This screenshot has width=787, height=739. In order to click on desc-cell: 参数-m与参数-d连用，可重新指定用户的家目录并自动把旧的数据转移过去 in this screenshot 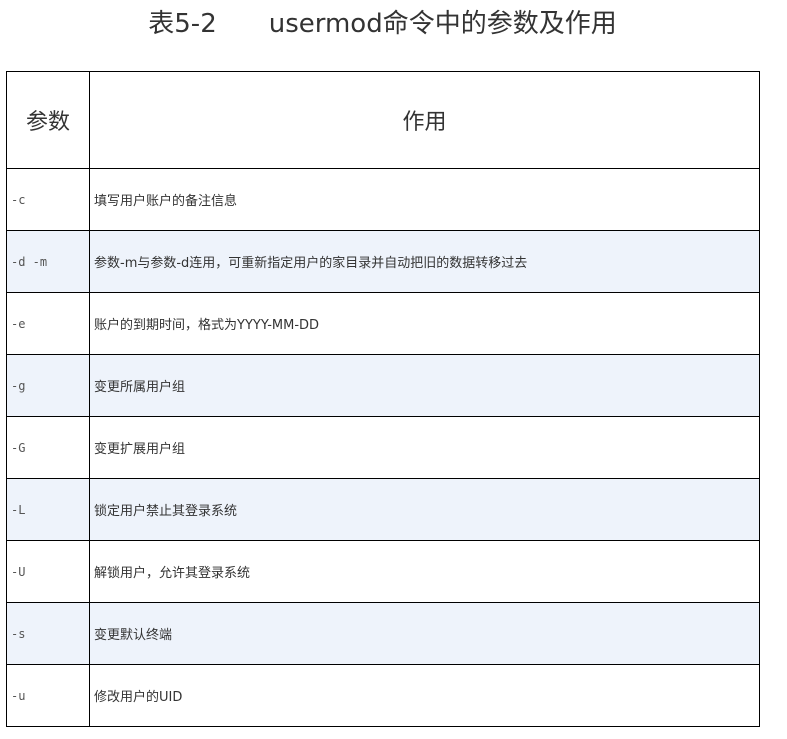, I will do `click(424, 261)`.